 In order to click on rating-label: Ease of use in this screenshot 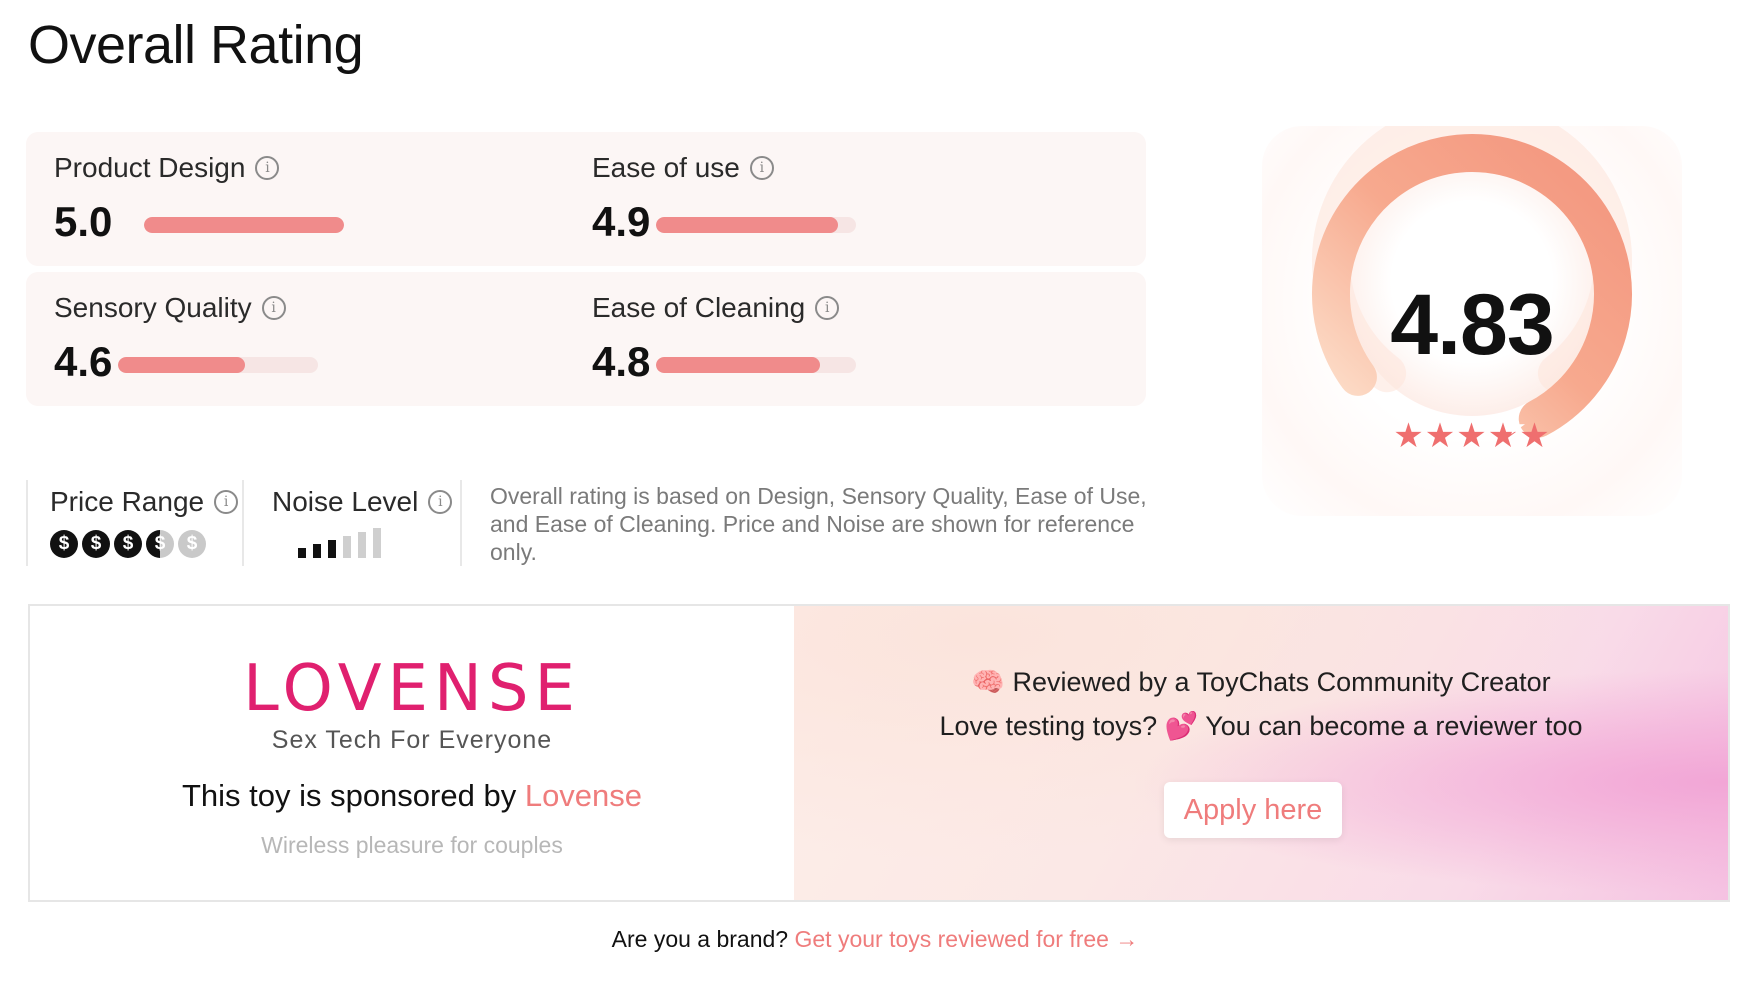, I will do `click(666, 167)`.